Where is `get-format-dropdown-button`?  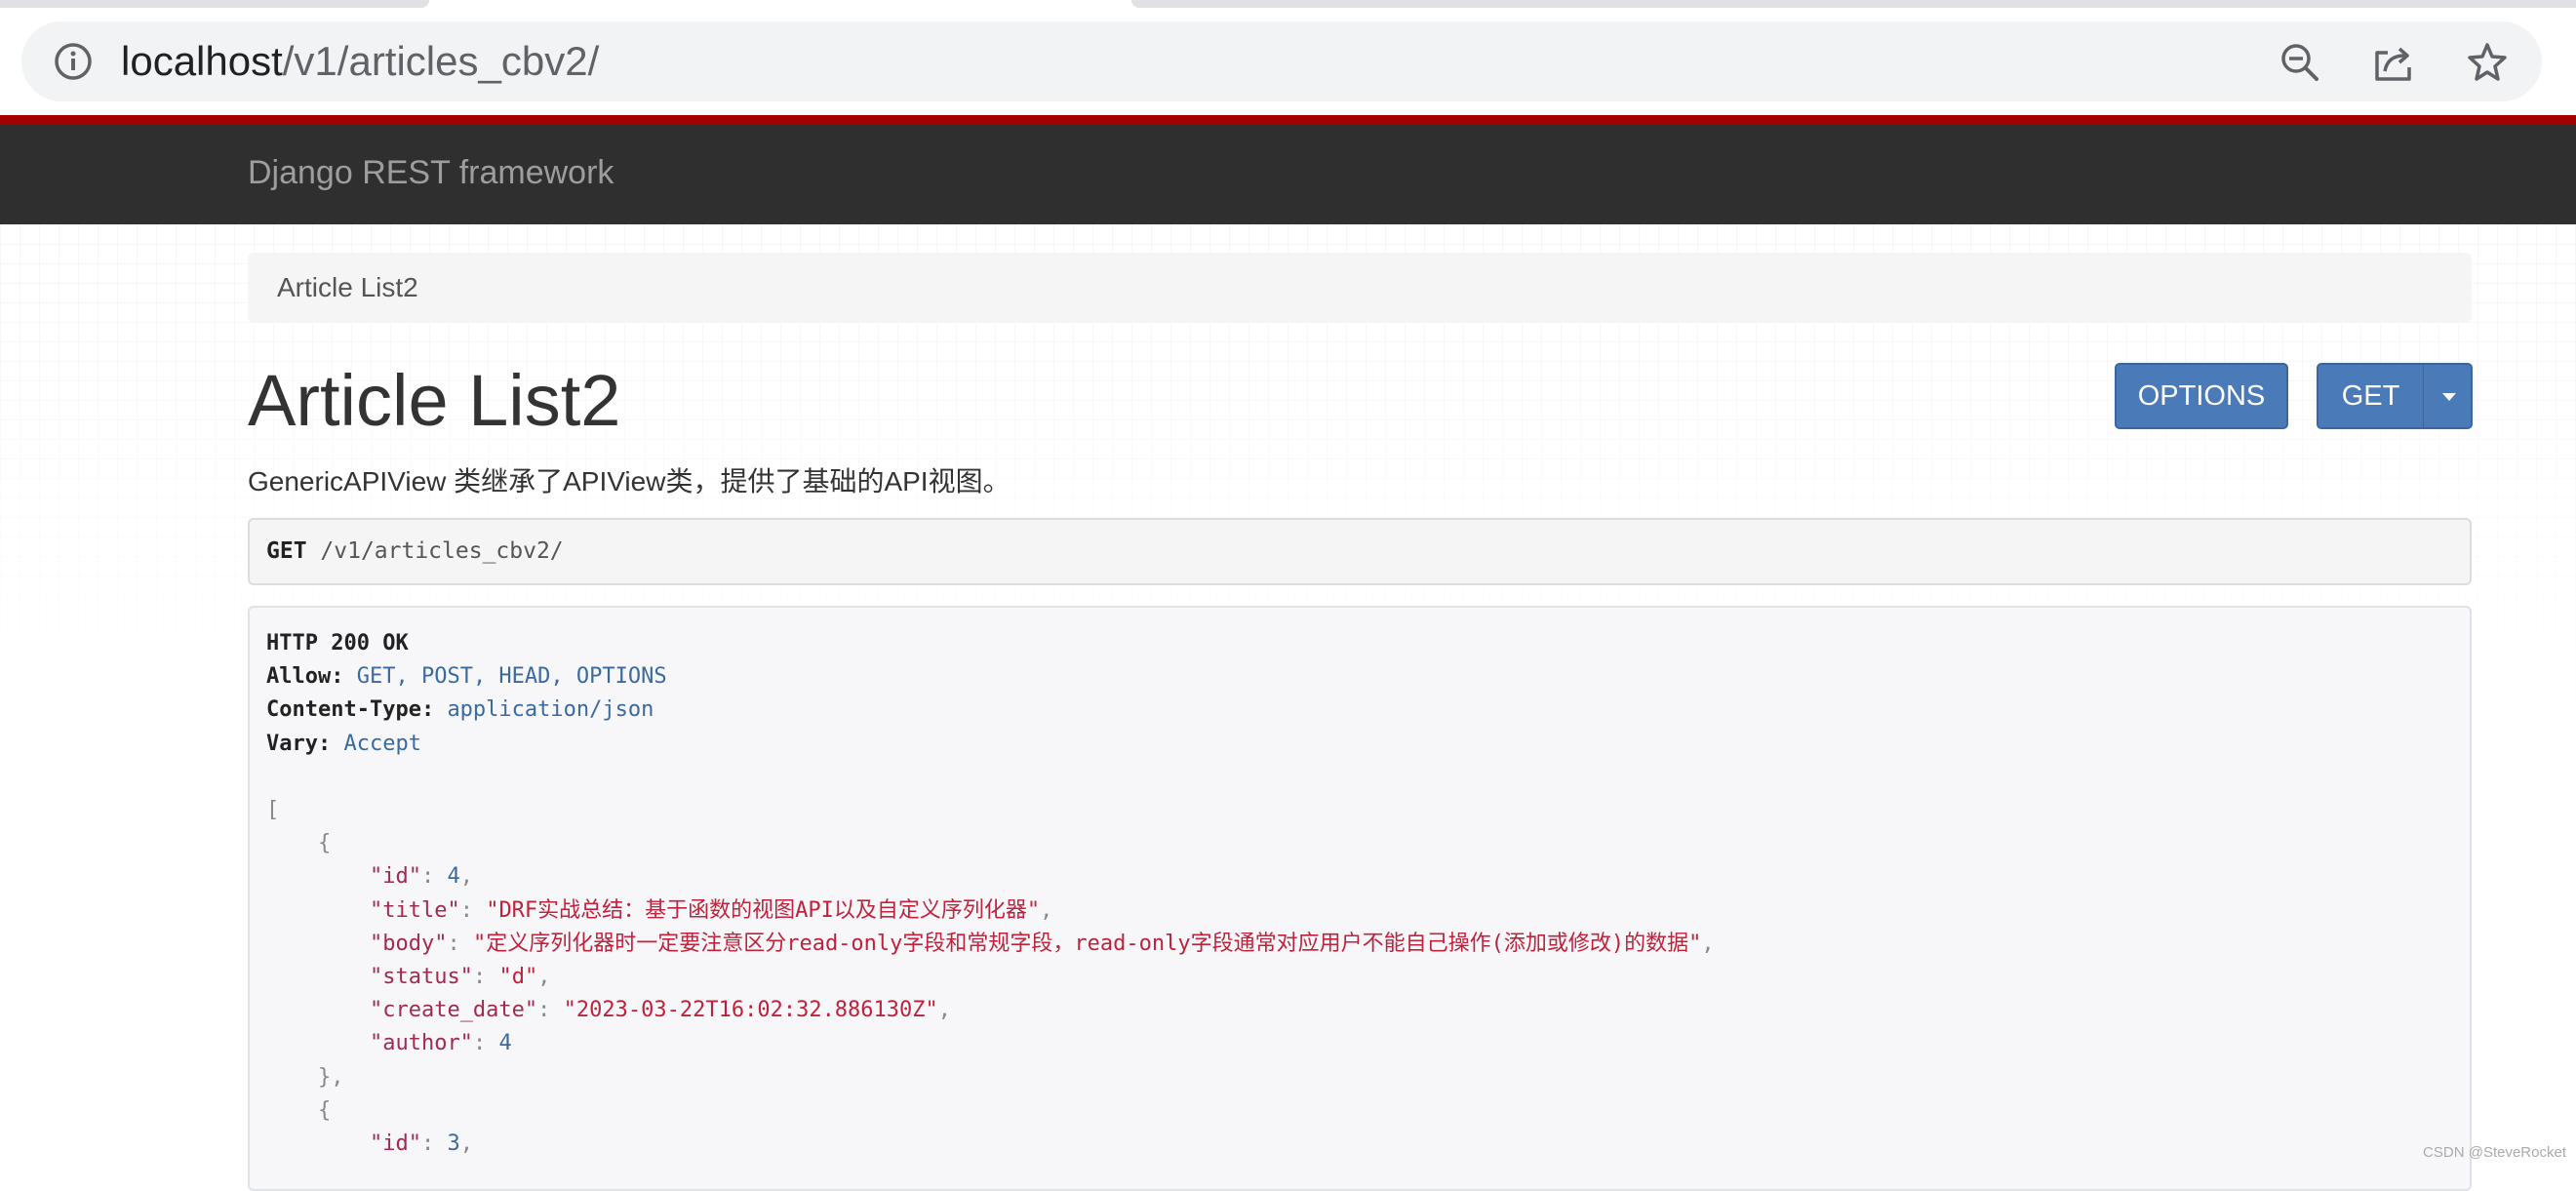 get-format-dropdown-button is located at coordinates (2448, 396).